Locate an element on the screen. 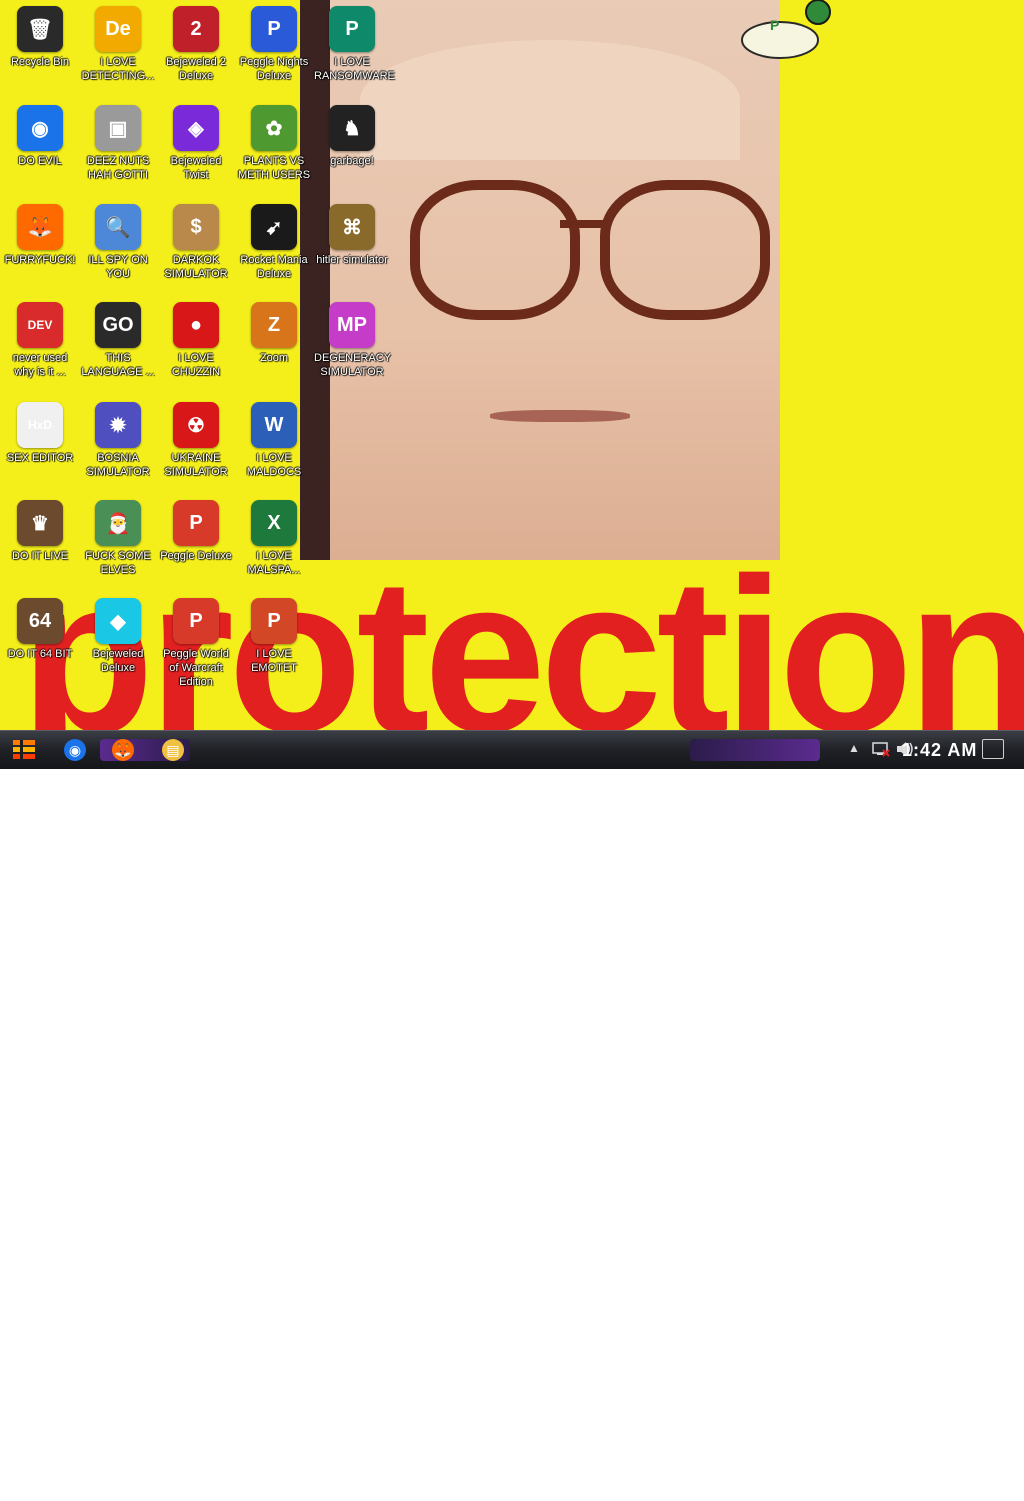 The image size is (1024, 1501). peggle-wow-icon: P is located at coordinates (196, 621).